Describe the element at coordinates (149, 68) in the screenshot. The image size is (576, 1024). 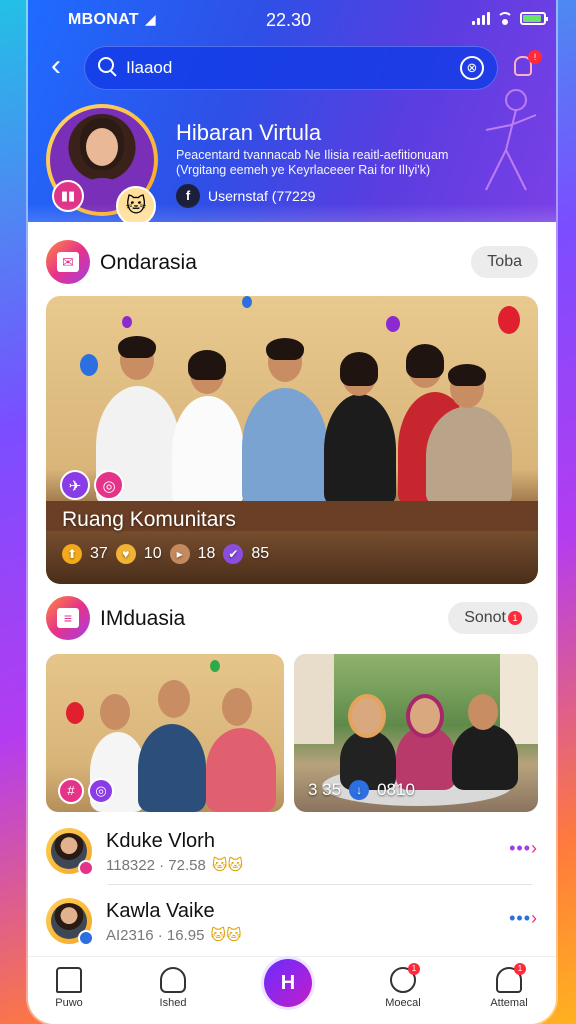
I see `search-input: Ilaaod` at that location.